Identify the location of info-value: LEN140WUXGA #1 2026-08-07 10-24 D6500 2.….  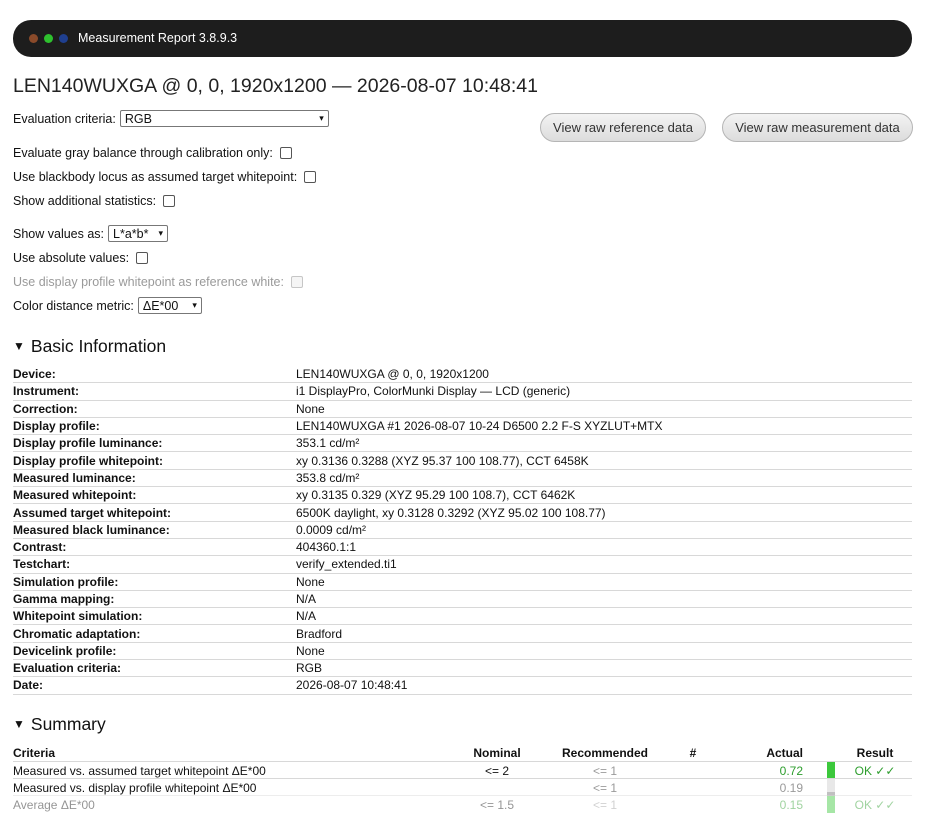
(479, 426).